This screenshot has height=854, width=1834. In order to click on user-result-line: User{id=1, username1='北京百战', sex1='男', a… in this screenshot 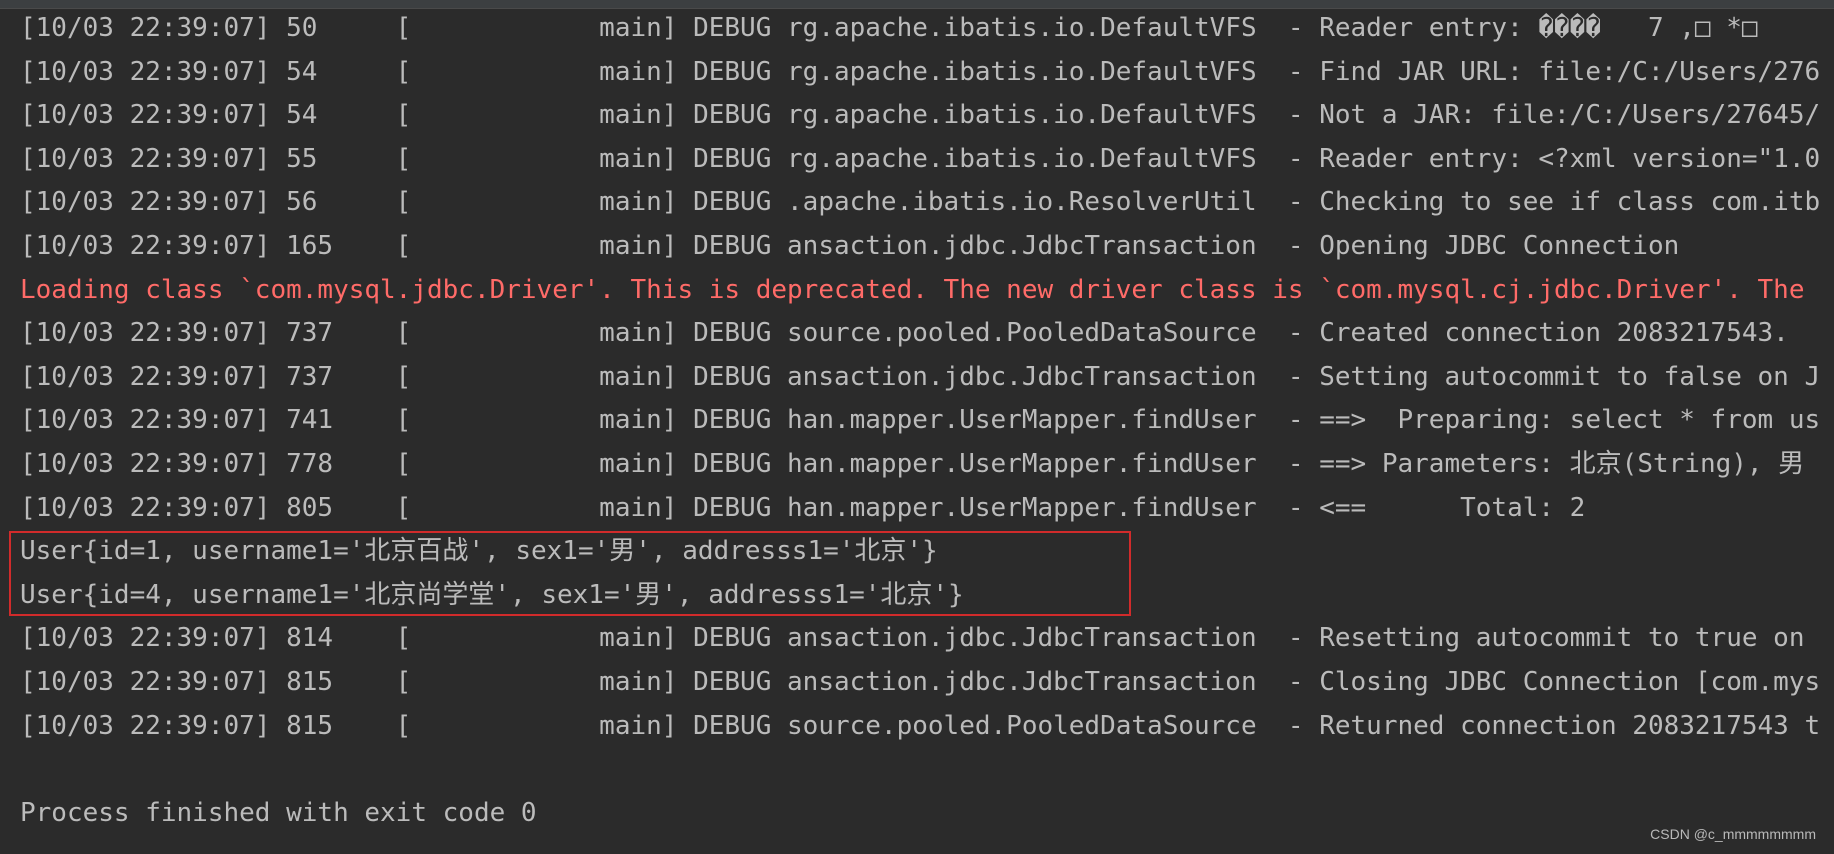, I will do `click(479, 551)`.